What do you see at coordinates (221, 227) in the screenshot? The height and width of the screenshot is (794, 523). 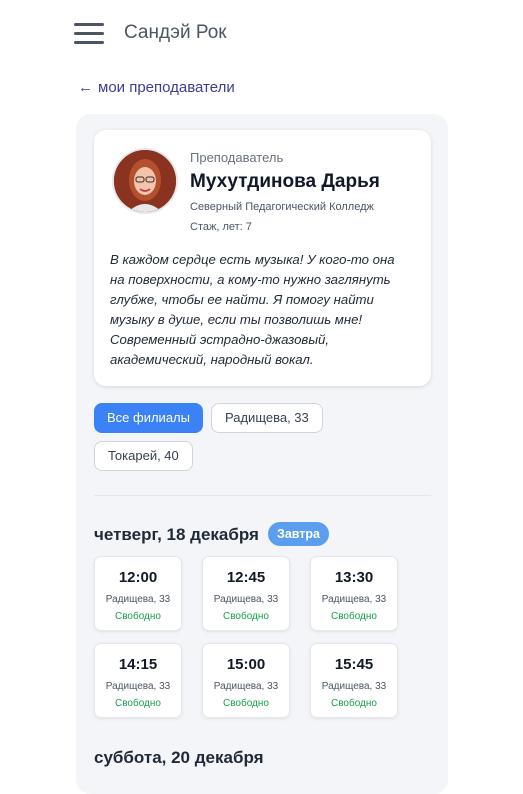 I see `teacher-experience: Стаж, лет: 7` at bounding box center [221, 227].